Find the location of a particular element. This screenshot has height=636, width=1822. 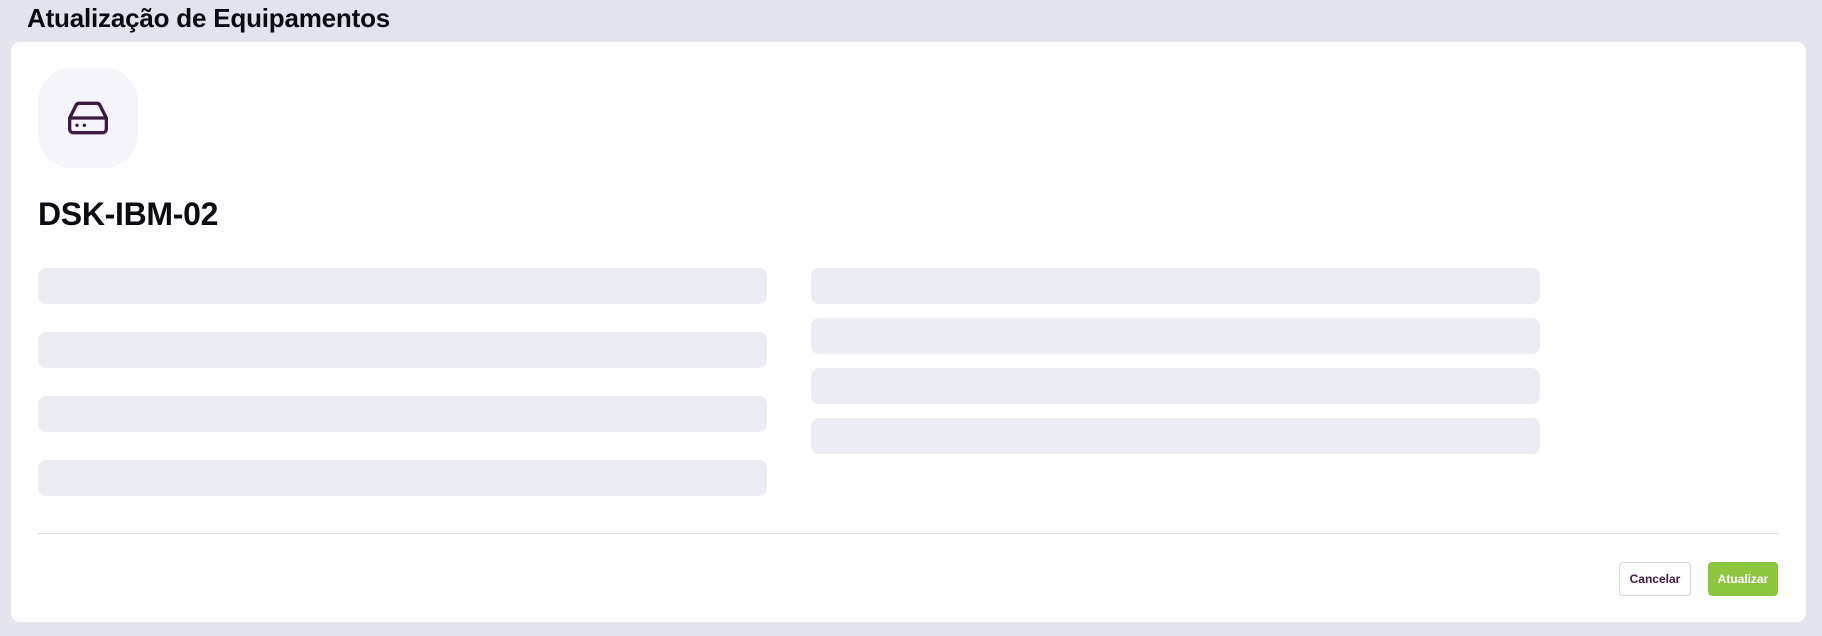

cancel-button: Cancelar is located at coordinates (1655, 579).